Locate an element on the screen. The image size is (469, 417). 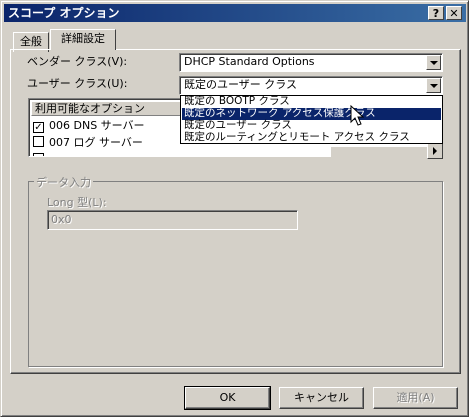
apply-button: 適用(A) is located at coordinates (415, 398).